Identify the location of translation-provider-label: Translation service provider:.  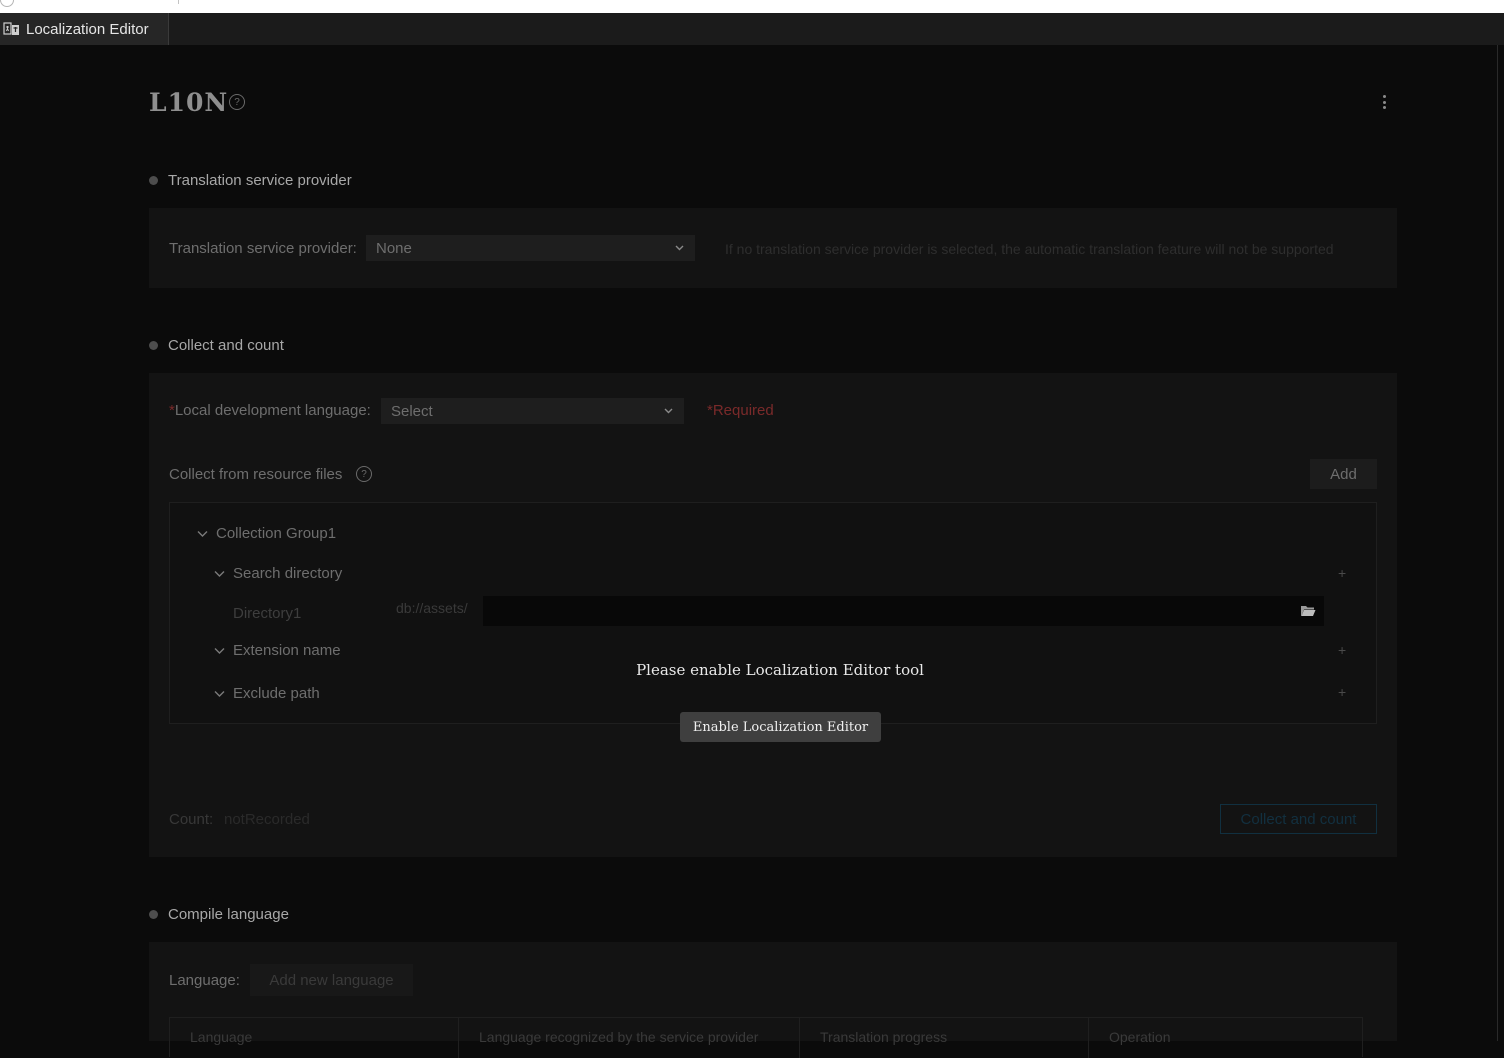
(263, 248).